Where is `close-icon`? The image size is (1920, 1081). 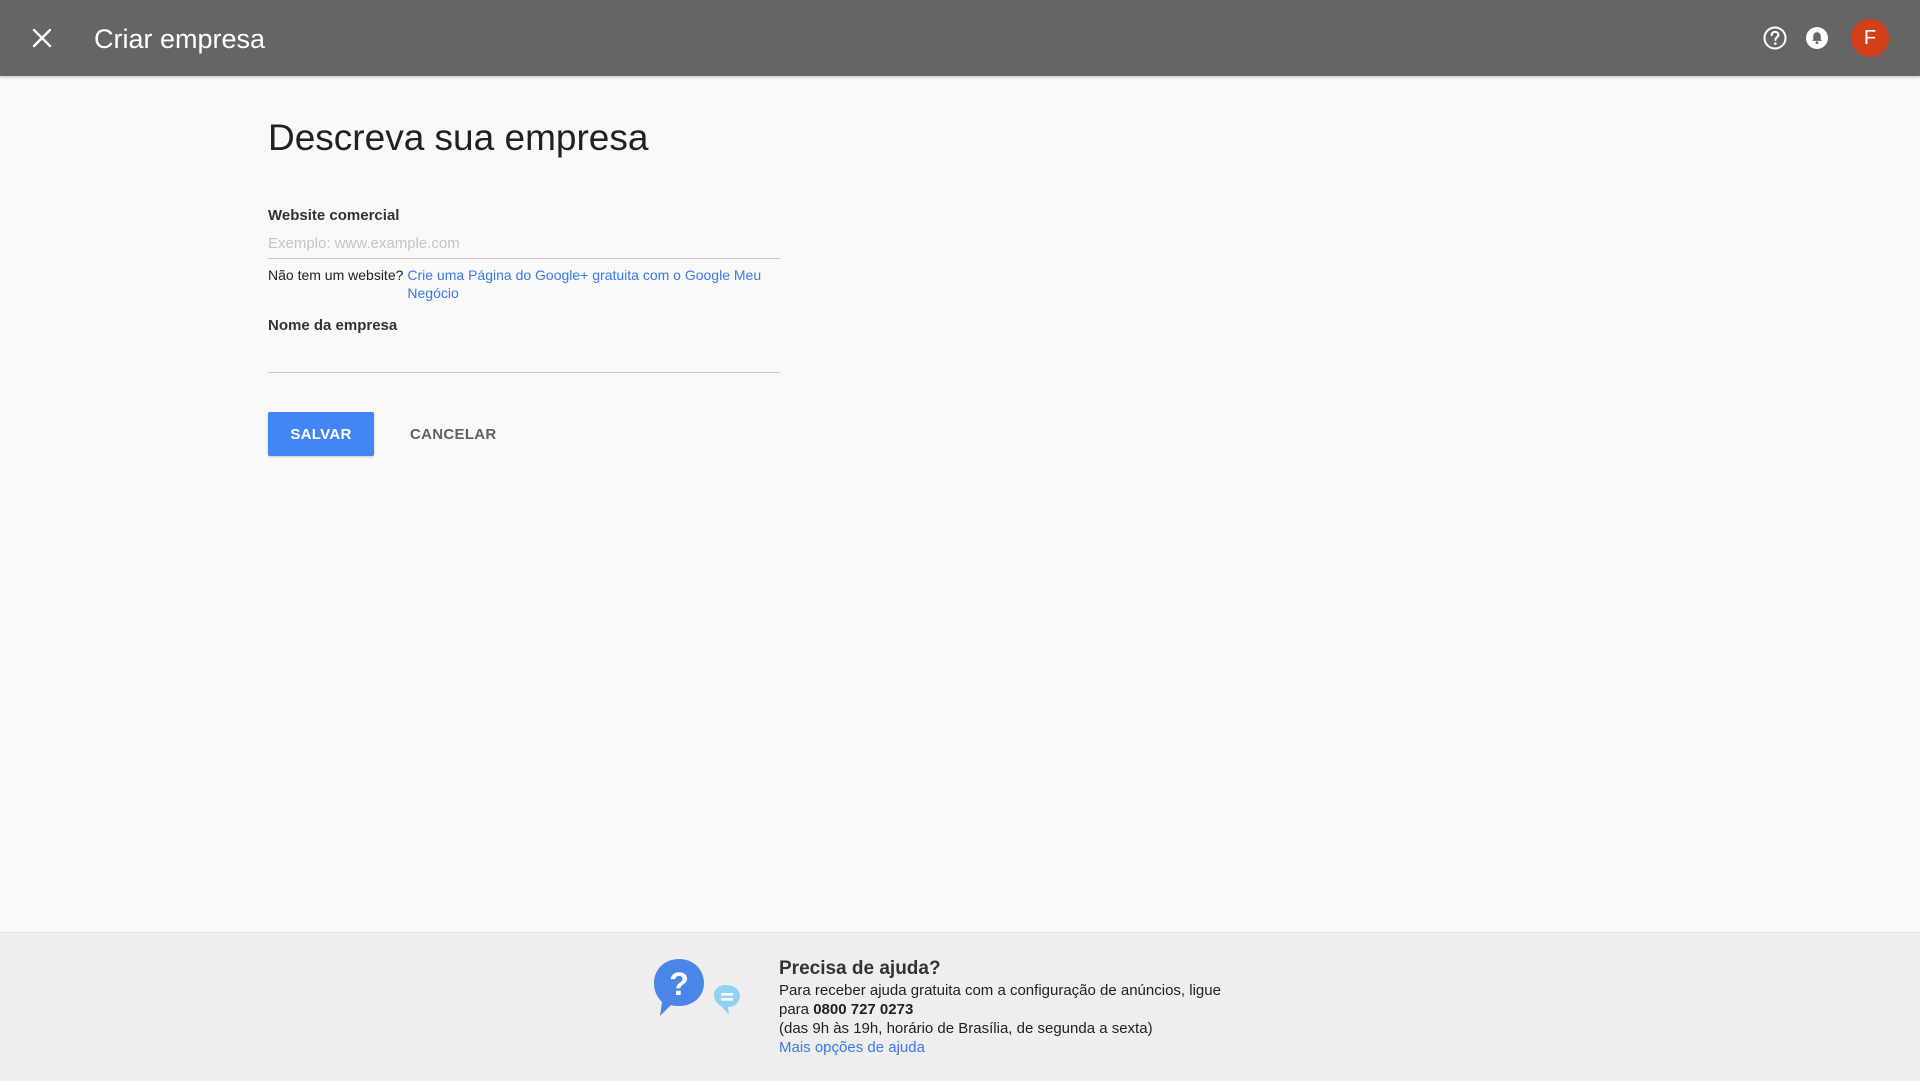 close-icon is located at coordinates (42, 38).